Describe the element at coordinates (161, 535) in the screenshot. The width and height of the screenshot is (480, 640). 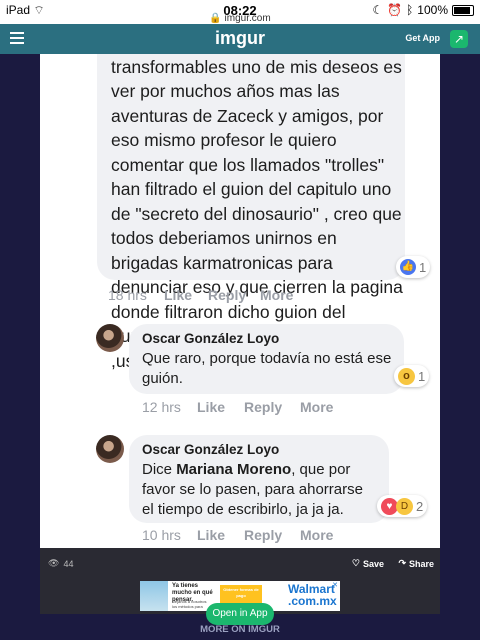
I see `reply-time: 10 hrs` at that location.